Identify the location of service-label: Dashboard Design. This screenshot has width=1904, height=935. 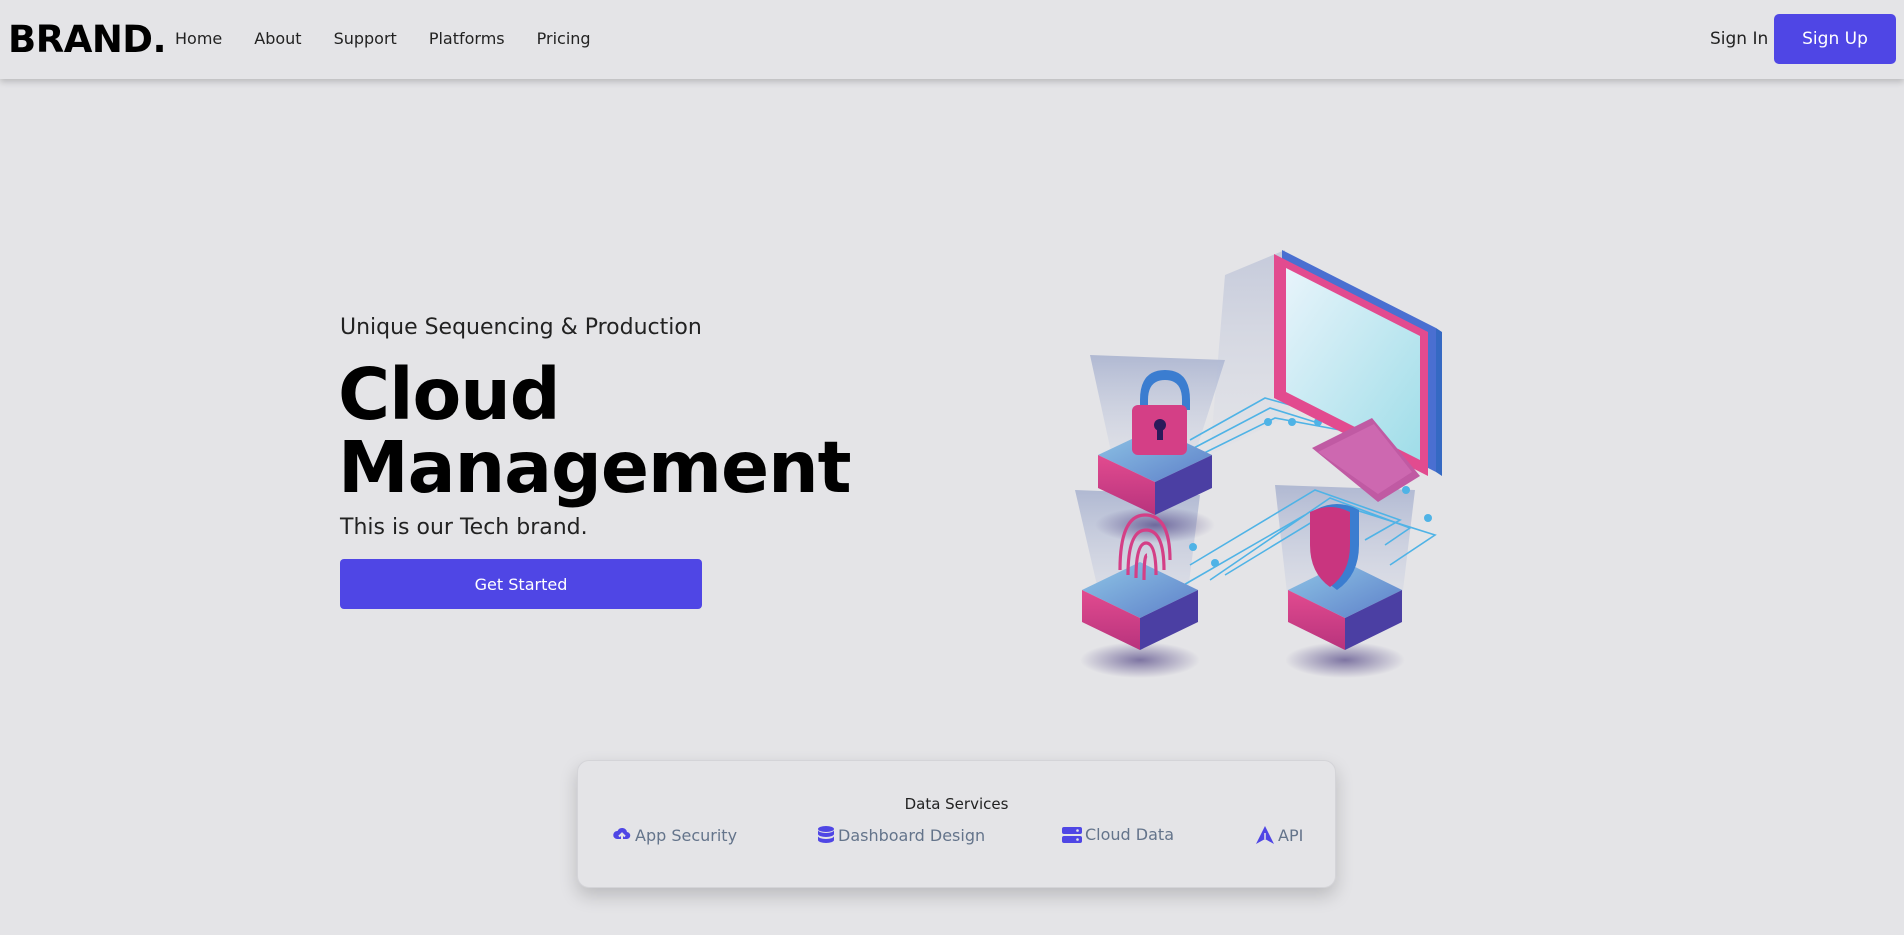
(912, 835).